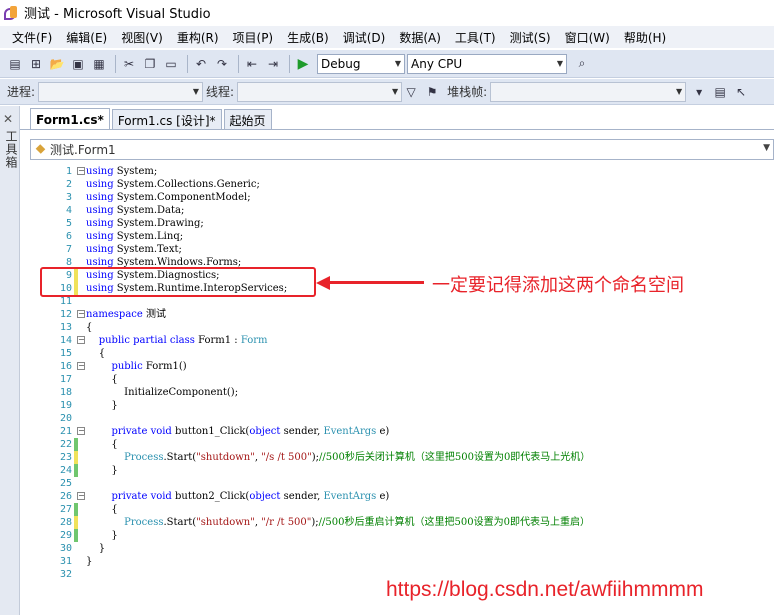 This screenshot has width=774, height=615. What do you see at coordinates (402, 314) in the screenshot?
I see `code-line: 12− namespace 测试` at bounding box center [402, 314].